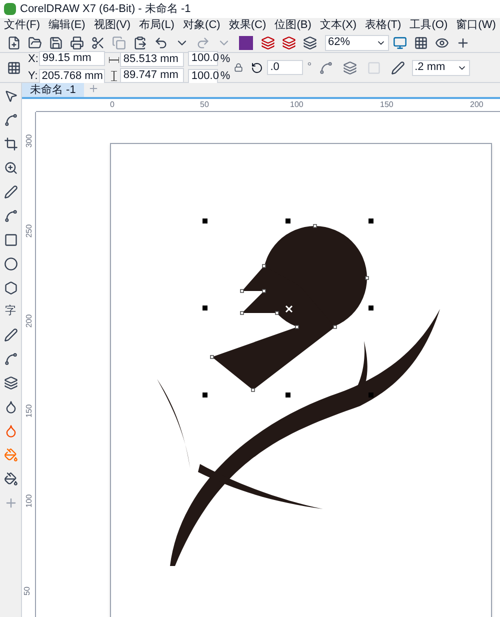 Image resolution: width=500 pixels, height=617 pixels. What do you see at coordinates (114, 75) in the screenshot?
I see `height-icon` at bounding box center [114, 75].